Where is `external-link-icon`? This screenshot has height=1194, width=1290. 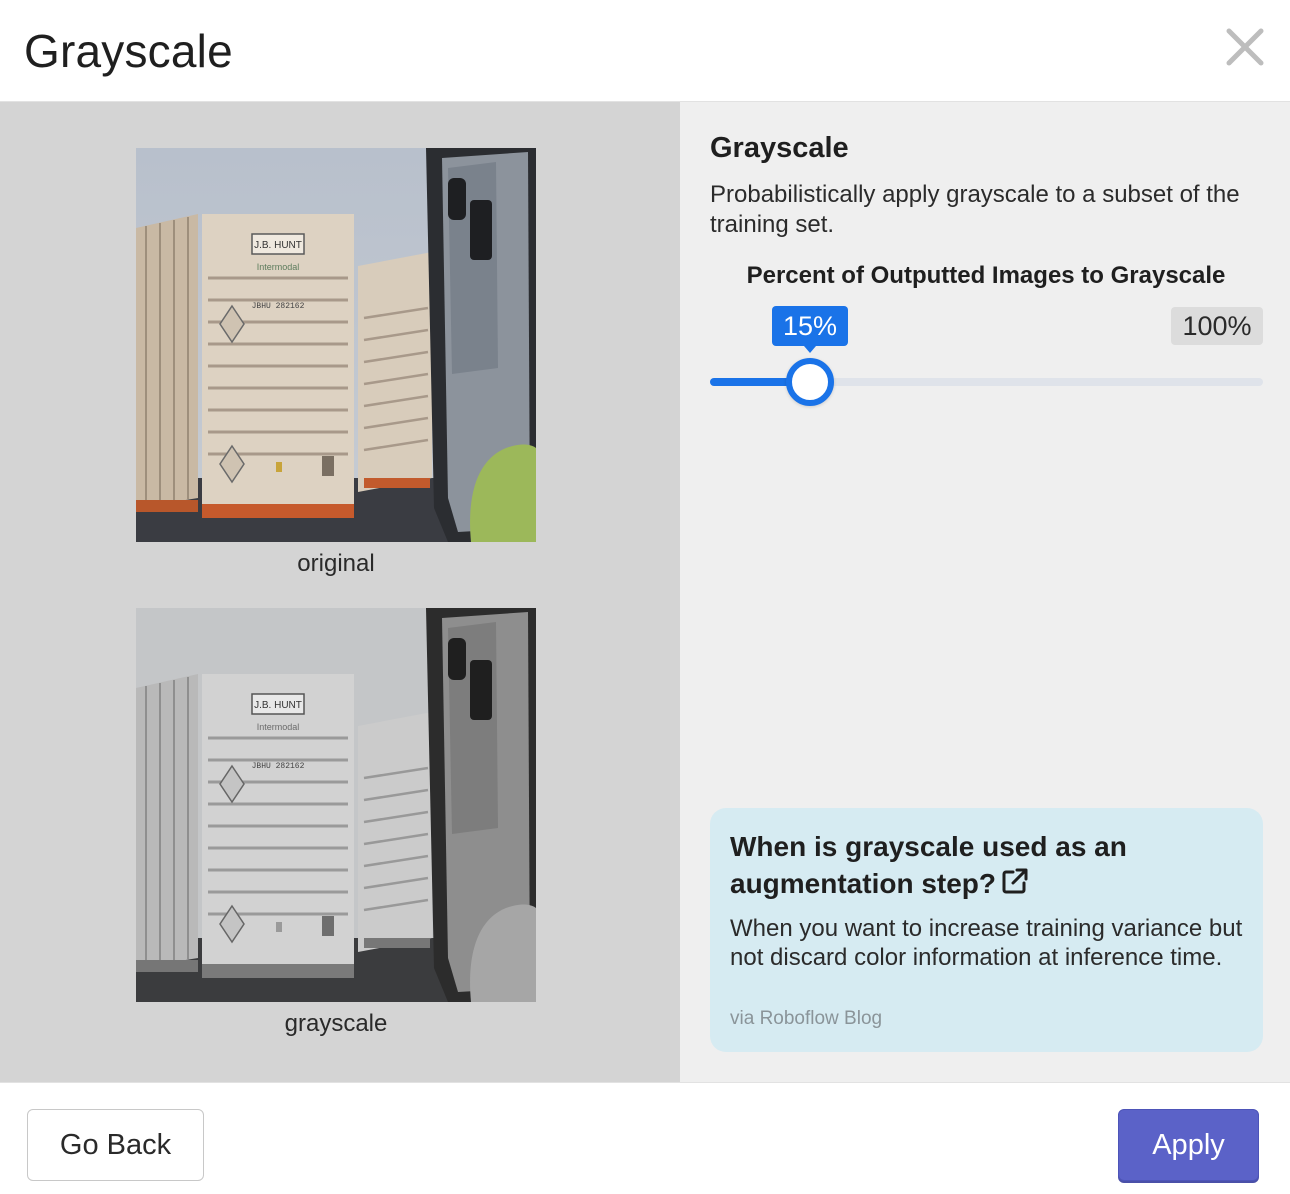
external-link-icon is located at coordinates (1015, 881).